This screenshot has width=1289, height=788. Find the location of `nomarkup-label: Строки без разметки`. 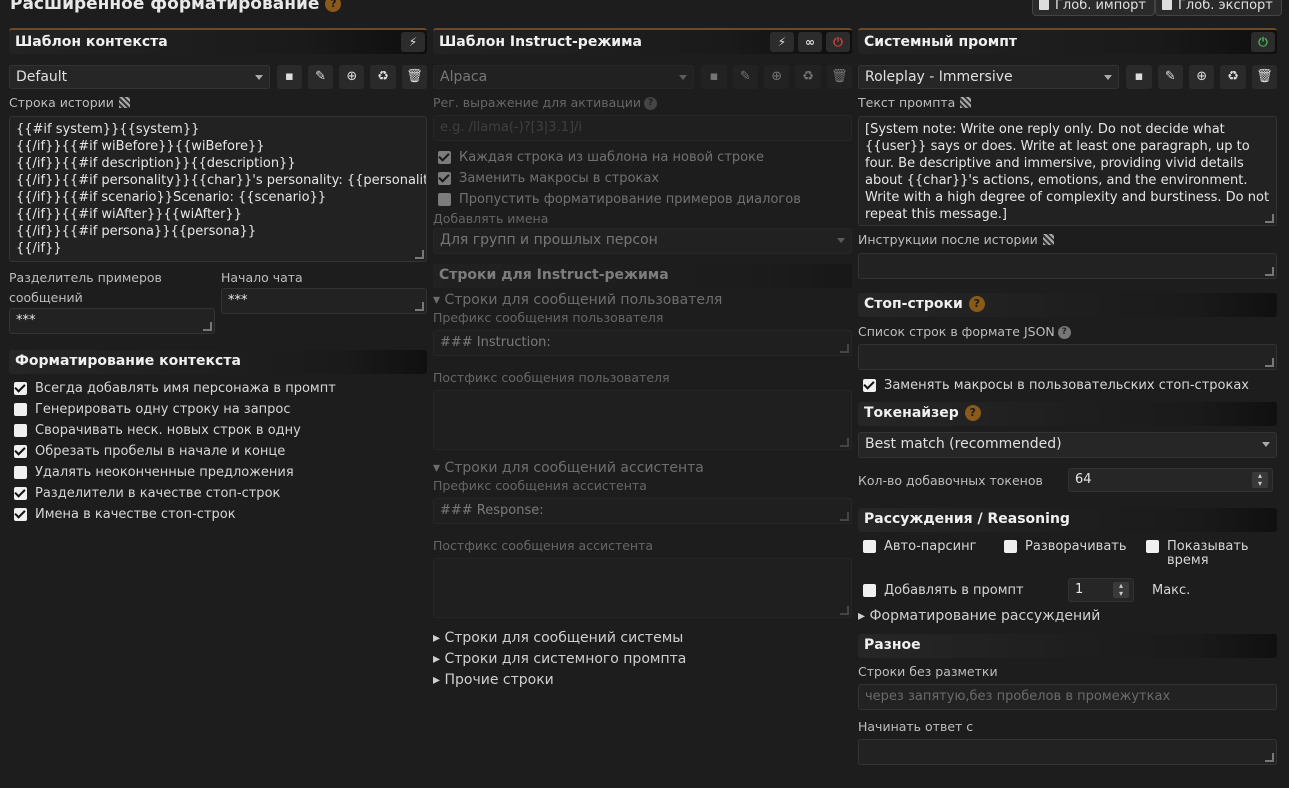

nomarkup-label: Строки без разметки is located at coordinates (928, 671).